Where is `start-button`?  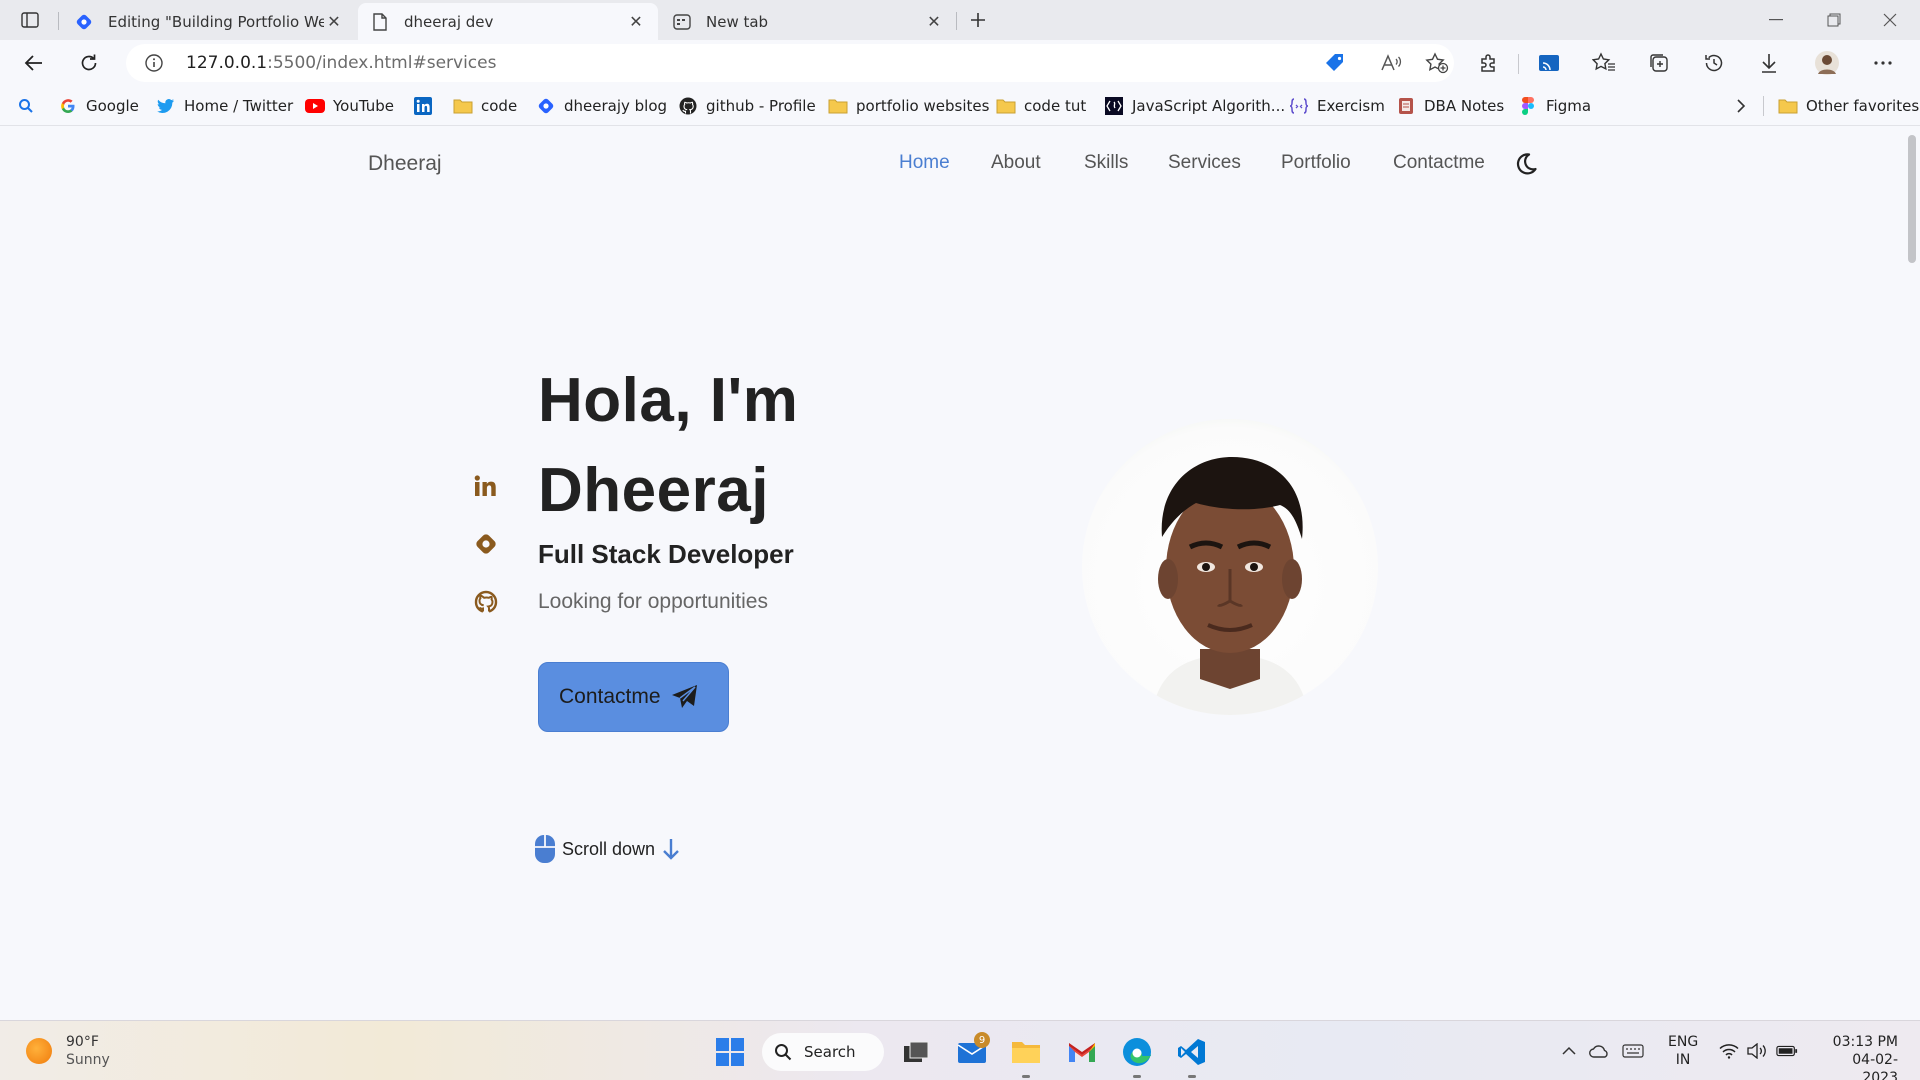
start-button is located at coordinates (730, 1052).